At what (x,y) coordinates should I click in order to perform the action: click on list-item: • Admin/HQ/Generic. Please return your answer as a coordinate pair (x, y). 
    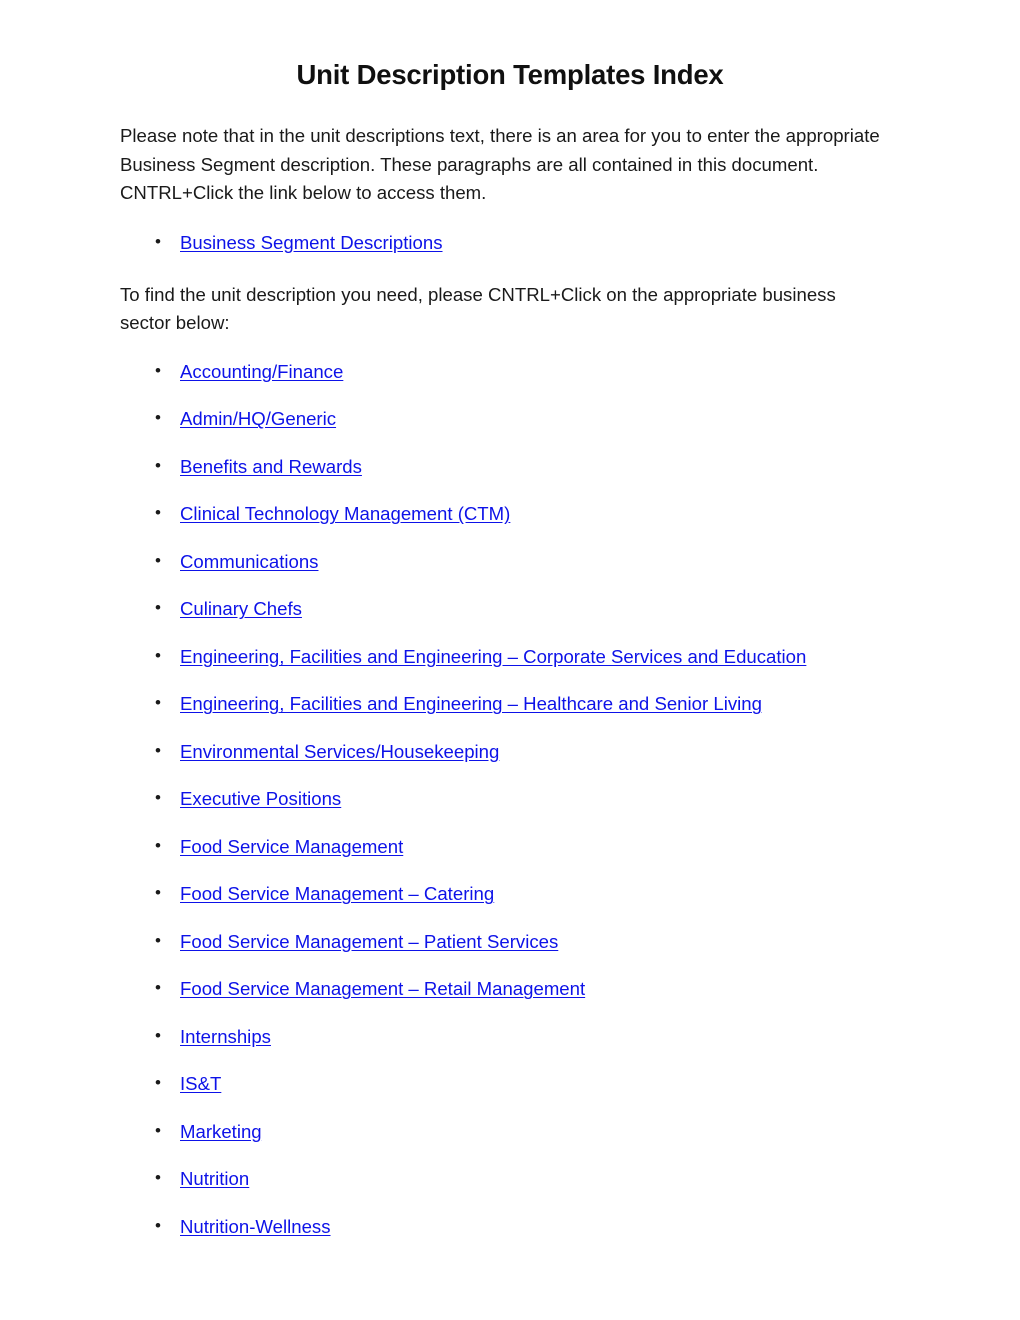
    Looking at the image, I should click on (501, 418).